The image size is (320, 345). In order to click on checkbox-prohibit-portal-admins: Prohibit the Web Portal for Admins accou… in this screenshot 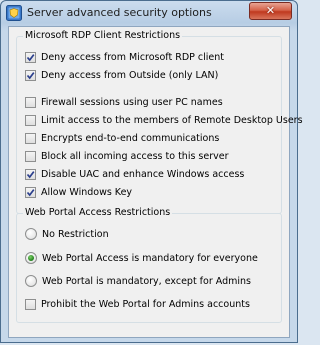, I will do `click(137, 304)`.